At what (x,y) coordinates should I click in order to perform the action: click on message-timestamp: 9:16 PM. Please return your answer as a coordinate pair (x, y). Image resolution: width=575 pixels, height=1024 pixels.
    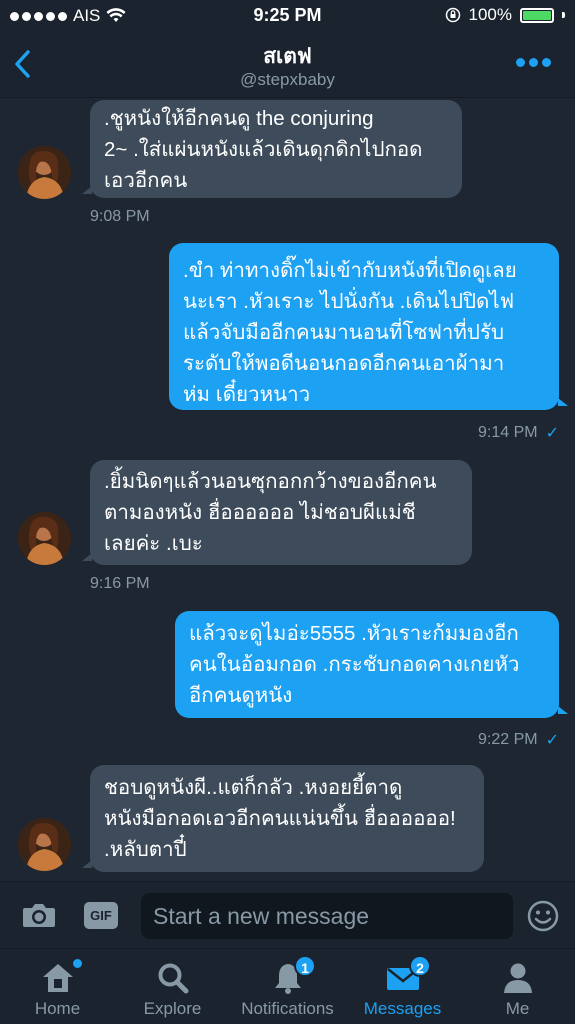
    Looking at the image, I should click on (120, 583).